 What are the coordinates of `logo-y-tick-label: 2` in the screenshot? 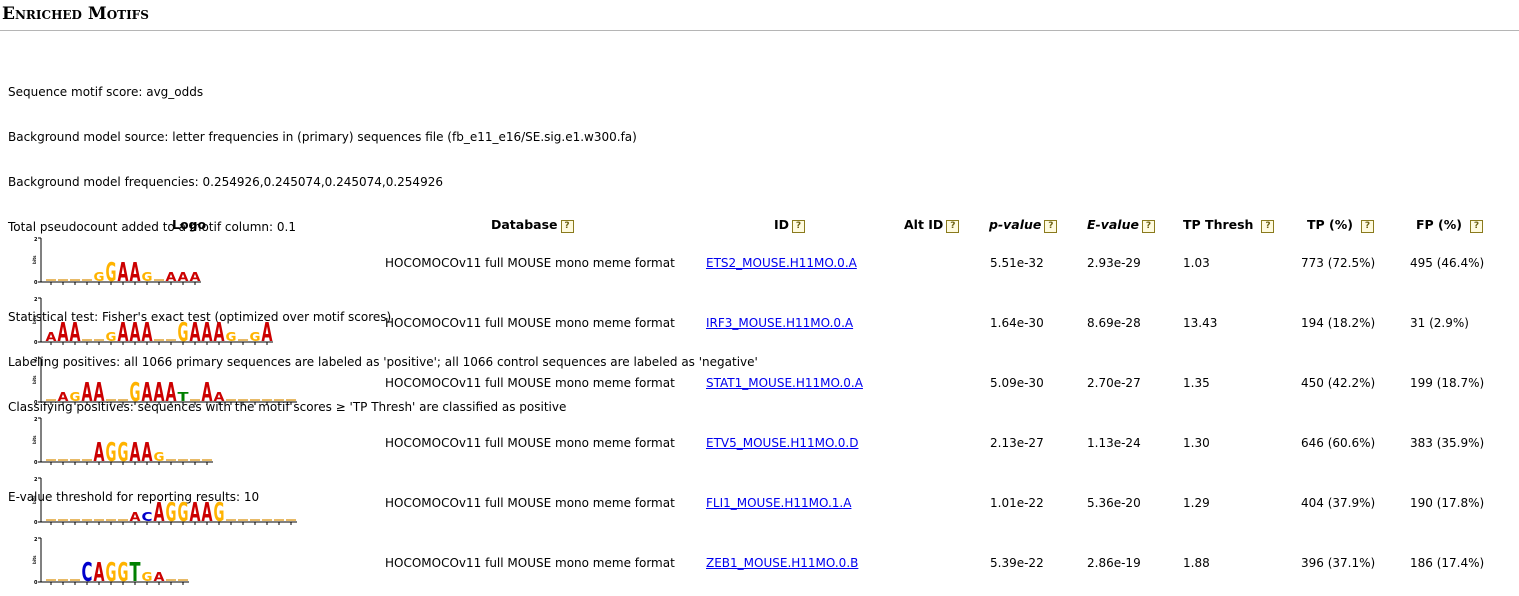 It's located at (36, 360).